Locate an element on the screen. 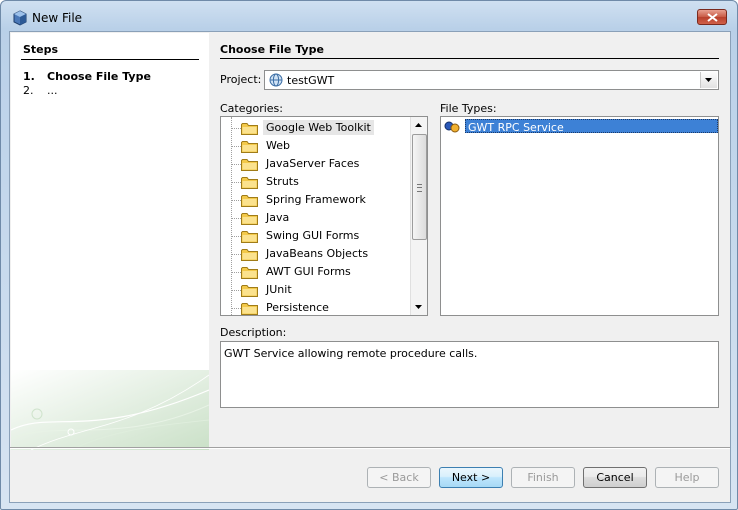 The image size is (738, 510). cube-icon is located at coordinates (20, 18).